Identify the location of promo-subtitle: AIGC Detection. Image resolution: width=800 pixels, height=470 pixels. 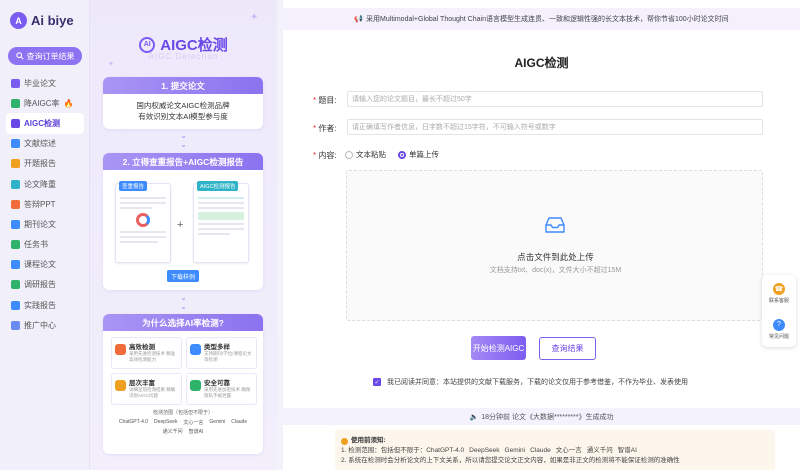
(183, 56).